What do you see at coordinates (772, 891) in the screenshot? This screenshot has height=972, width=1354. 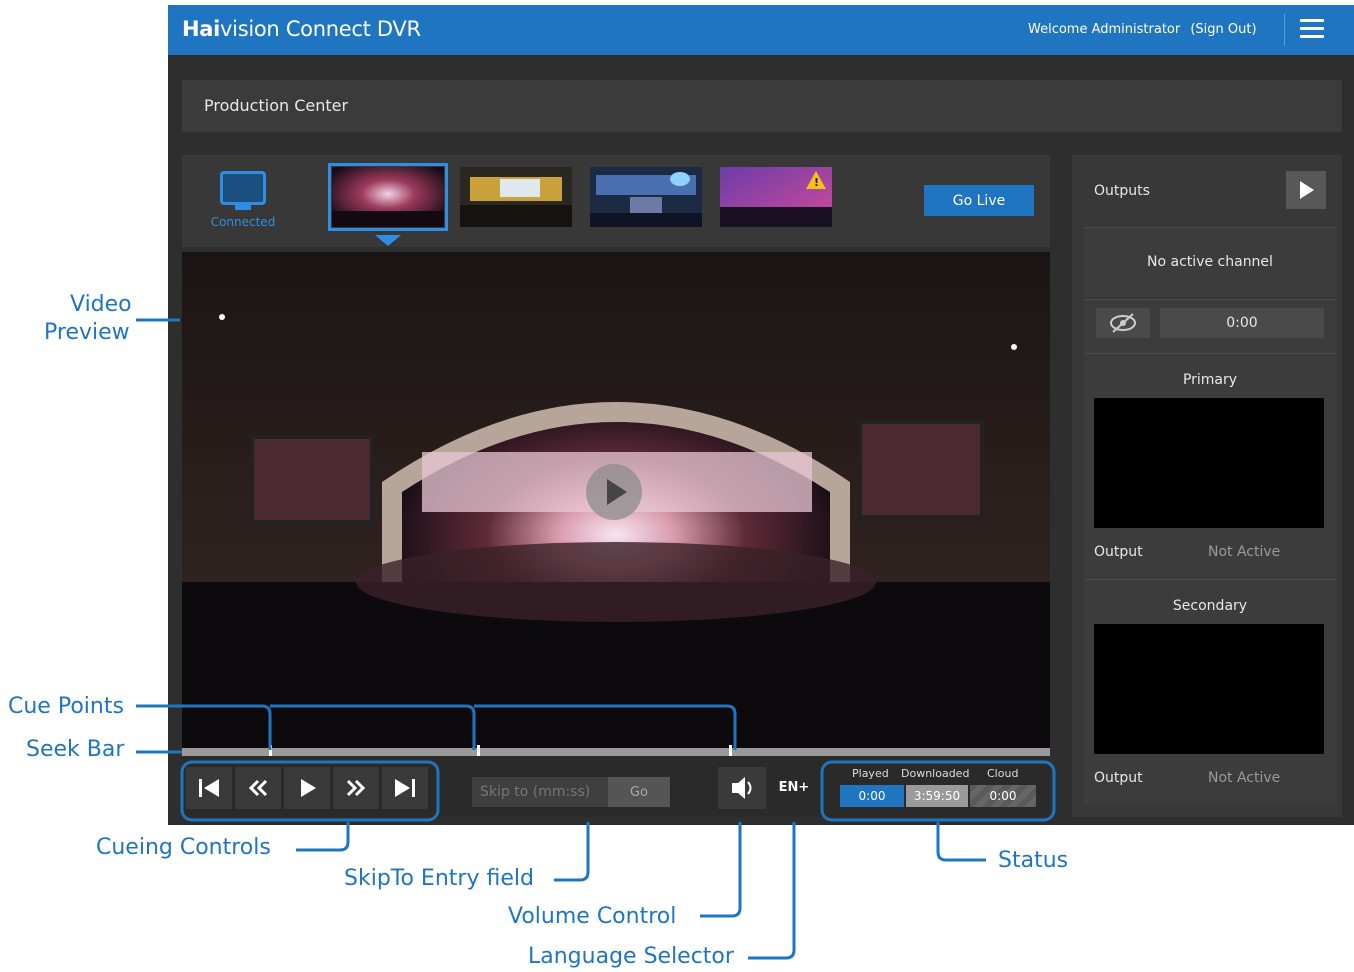 I see `language-callout-line` at bounding box center [772, 891].